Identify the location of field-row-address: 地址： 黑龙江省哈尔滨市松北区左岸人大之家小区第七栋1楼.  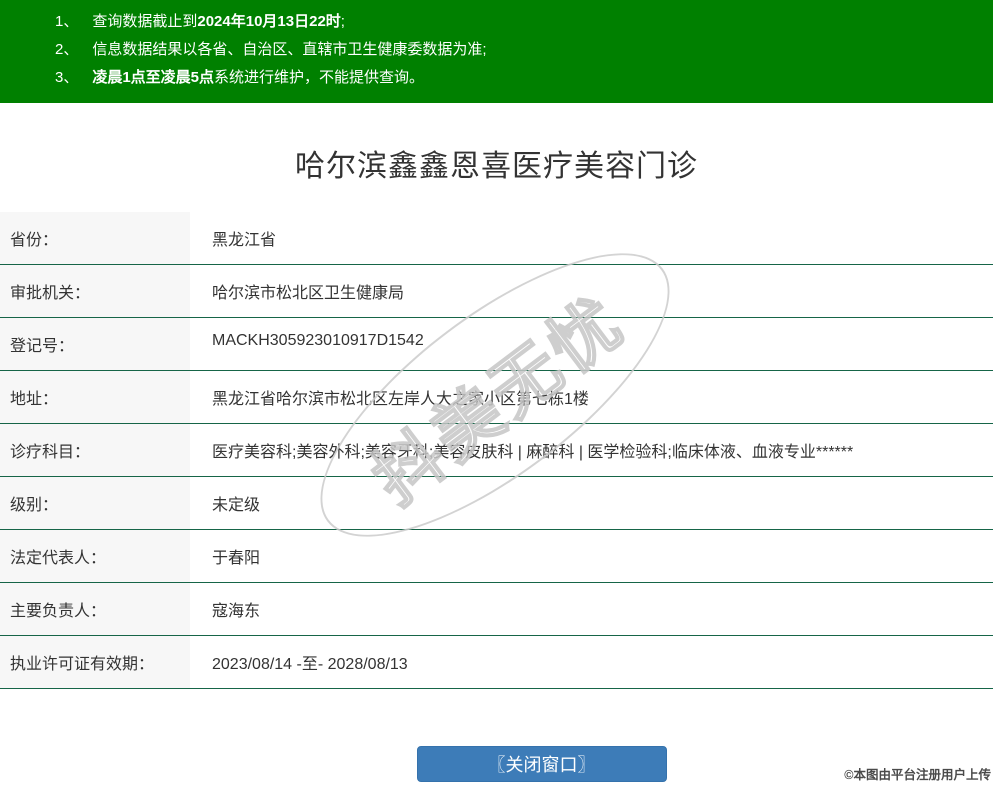
(496, 397).